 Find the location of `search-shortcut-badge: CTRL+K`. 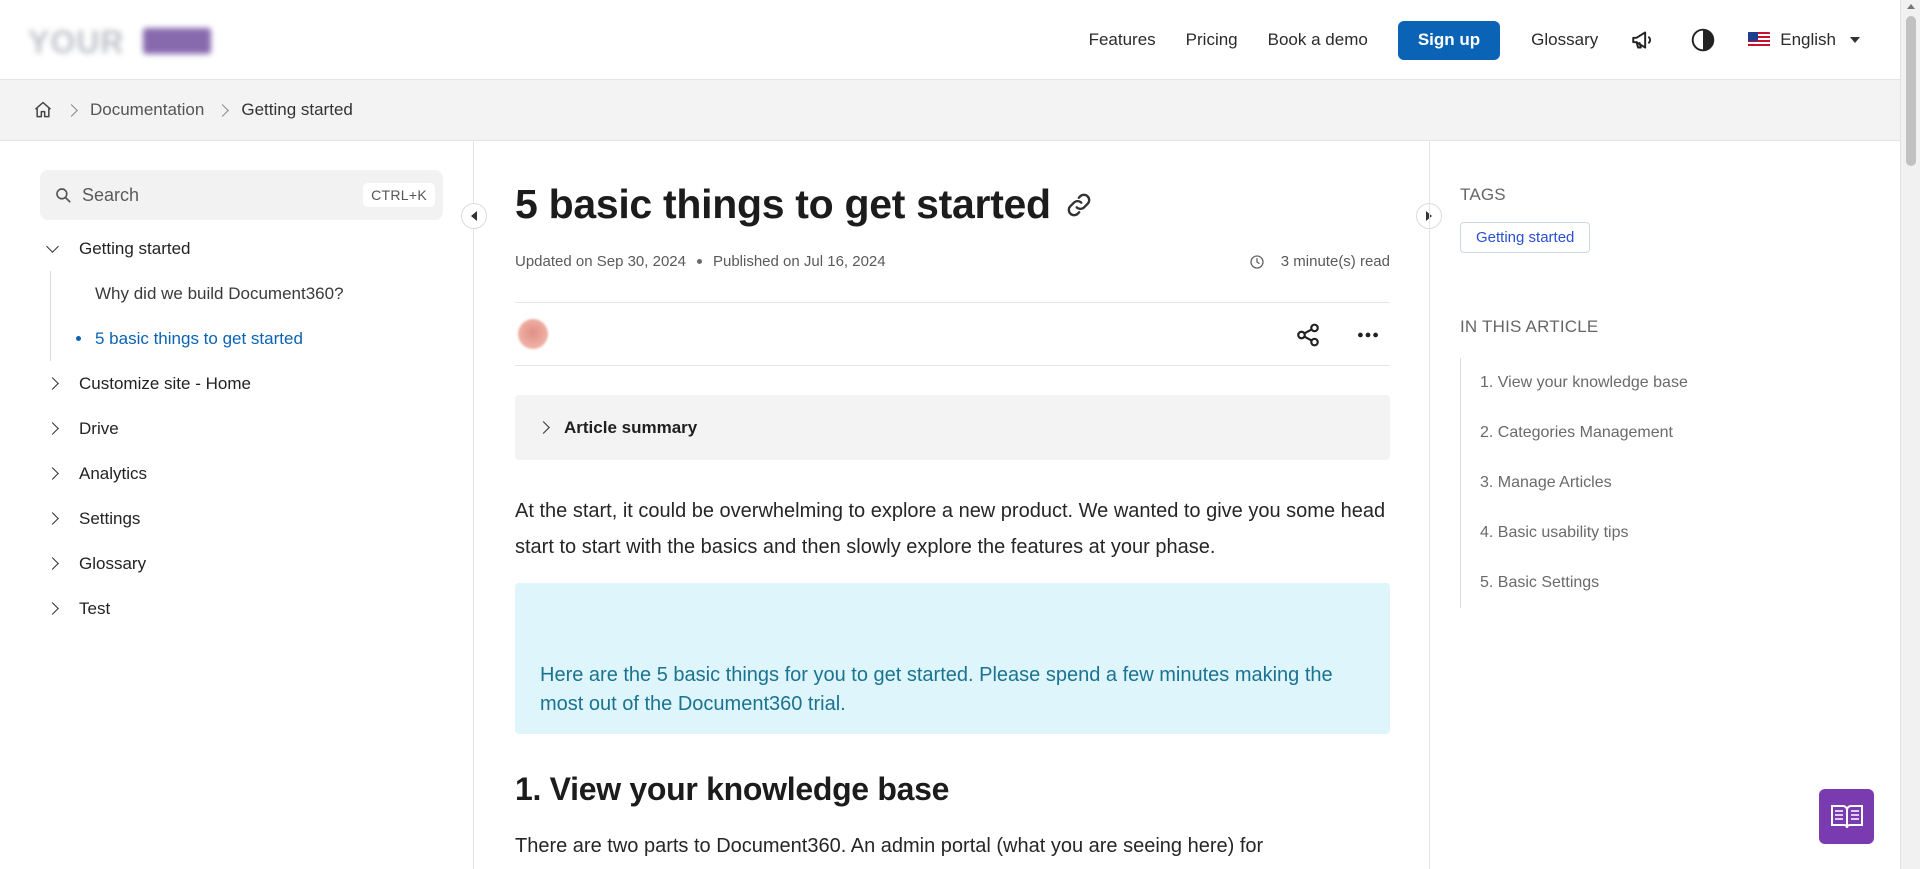

search-shortcut-badge: CTRL+K is located at coordinates (399, 195).